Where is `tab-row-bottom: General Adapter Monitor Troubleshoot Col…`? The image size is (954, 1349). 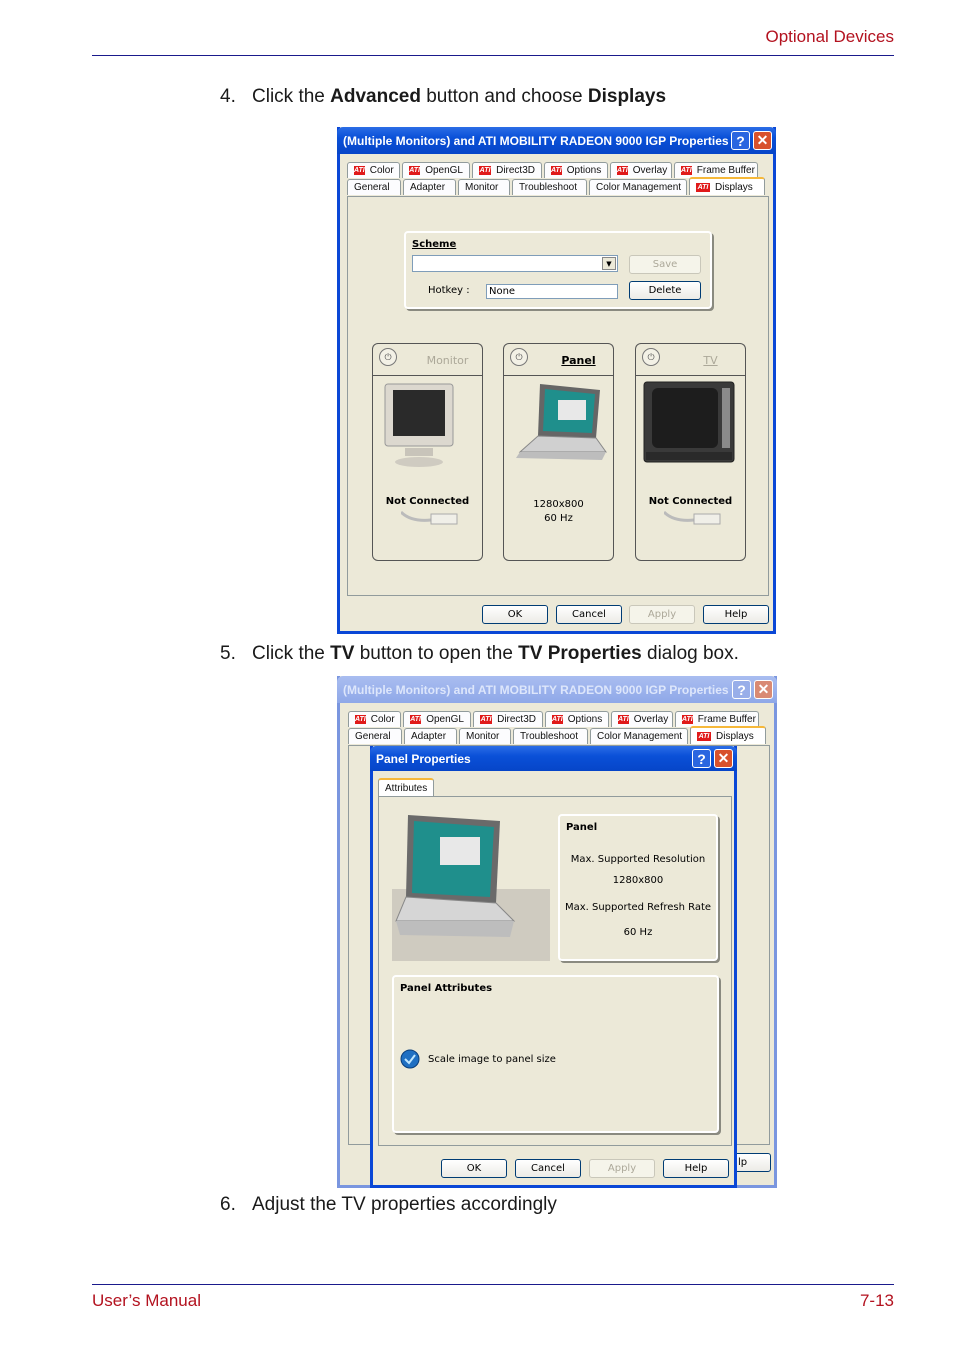
tab-row-bottom: General Adapter Monitor Troubleshoot Col… is located at coordinates (557, 186).